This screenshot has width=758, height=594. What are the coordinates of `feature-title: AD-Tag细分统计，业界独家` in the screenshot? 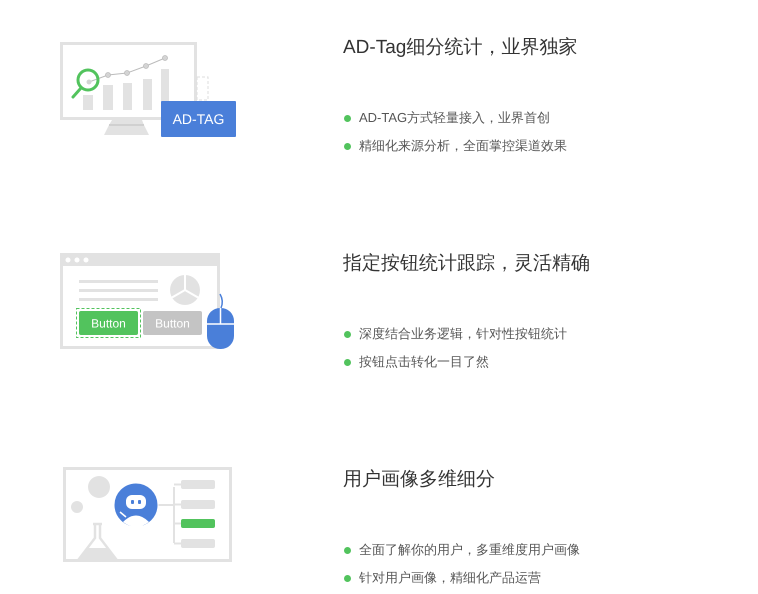 It's located at (460, 48).